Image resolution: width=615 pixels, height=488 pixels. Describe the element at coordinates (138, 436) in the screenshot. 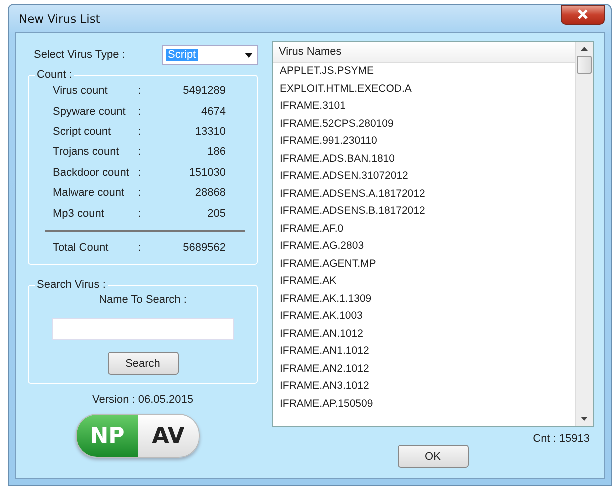

I see `logo: NP AV` at that location.